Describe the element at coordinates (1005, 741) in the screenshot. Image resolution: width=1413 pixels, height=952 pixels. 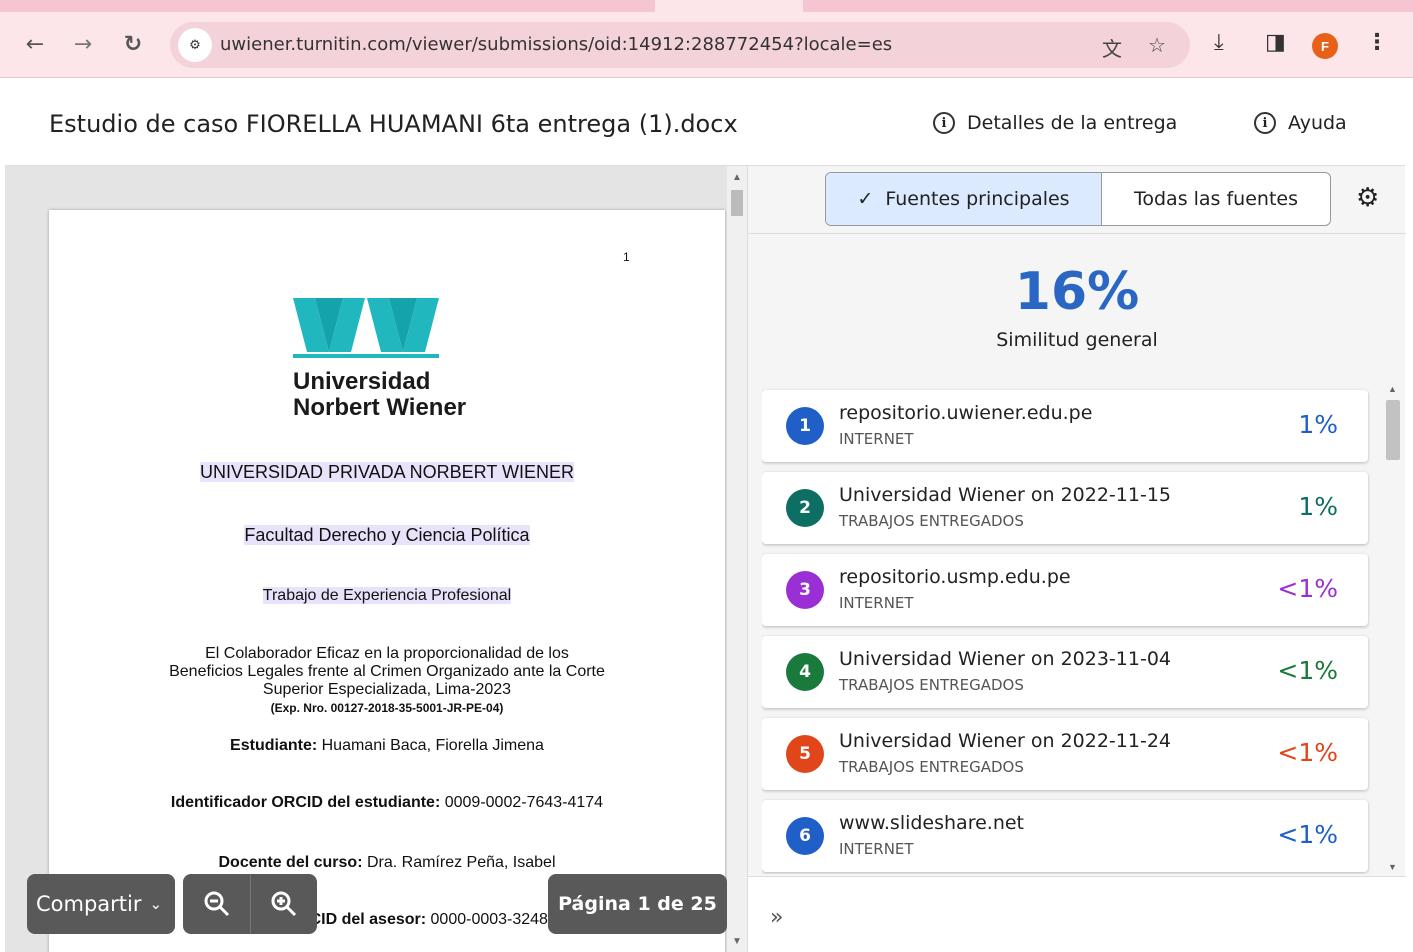
I see `source-name: Universidad Wiener on 2022-11-24` at that location.